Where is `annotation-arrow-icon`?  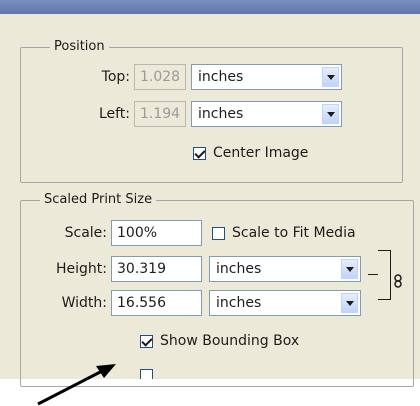
annotation-arrow-icon is located at coordinates (76, 385).